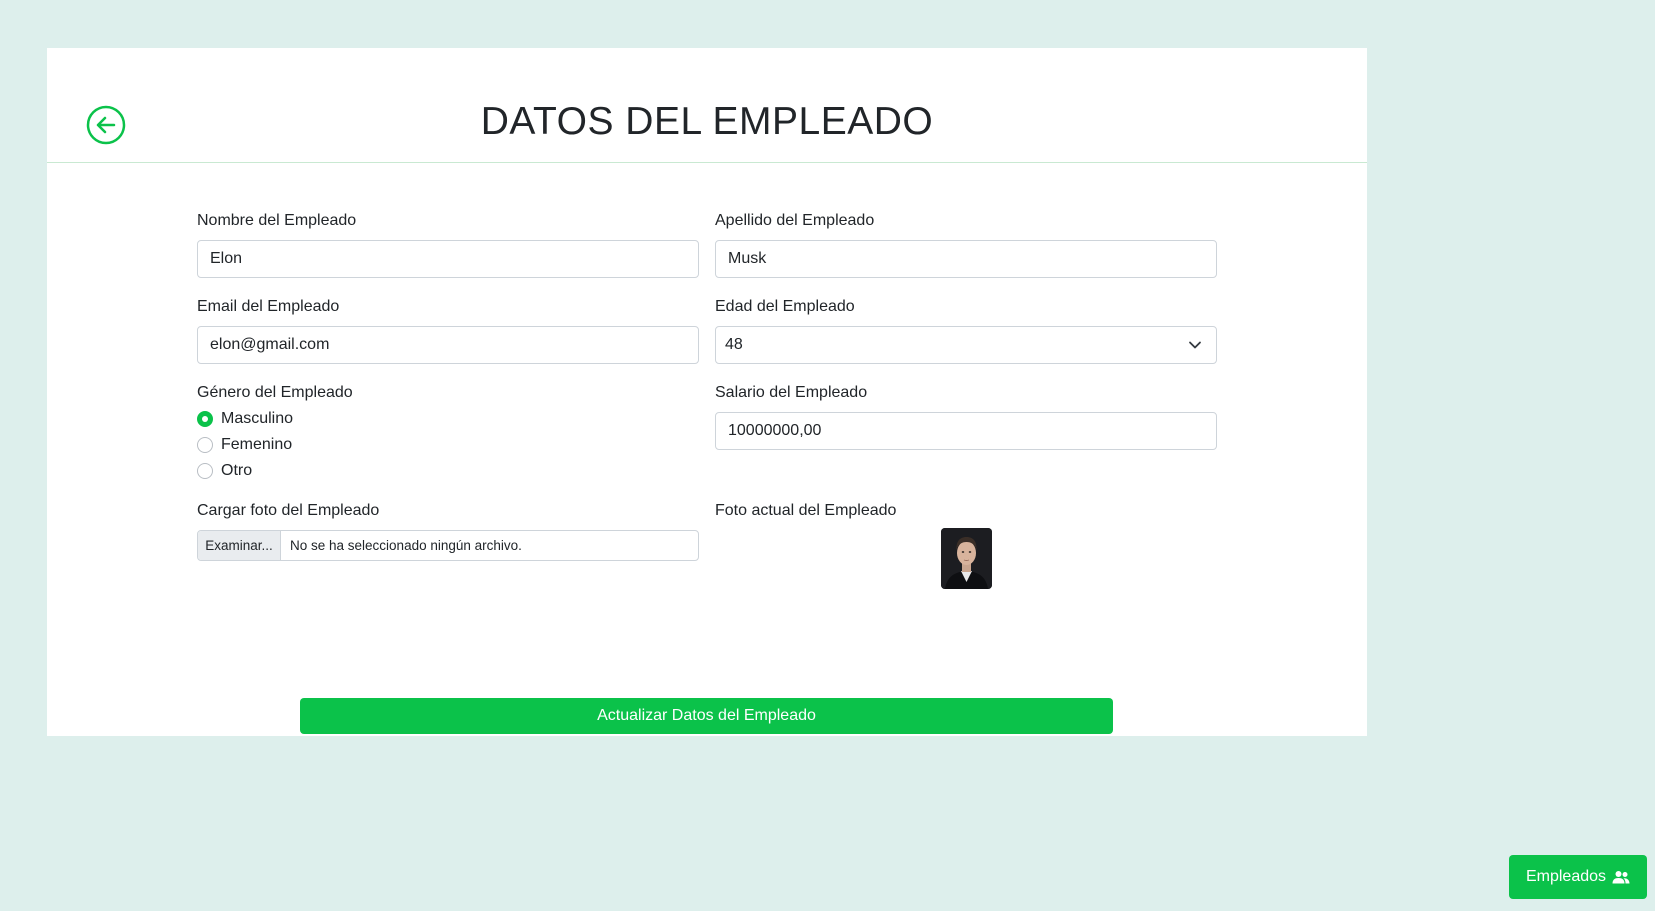  Describe the element at coordinates (406, 545) in the screenshot. I see `file-status-text: No se ha seleccionado ningún archivo.` at that location.